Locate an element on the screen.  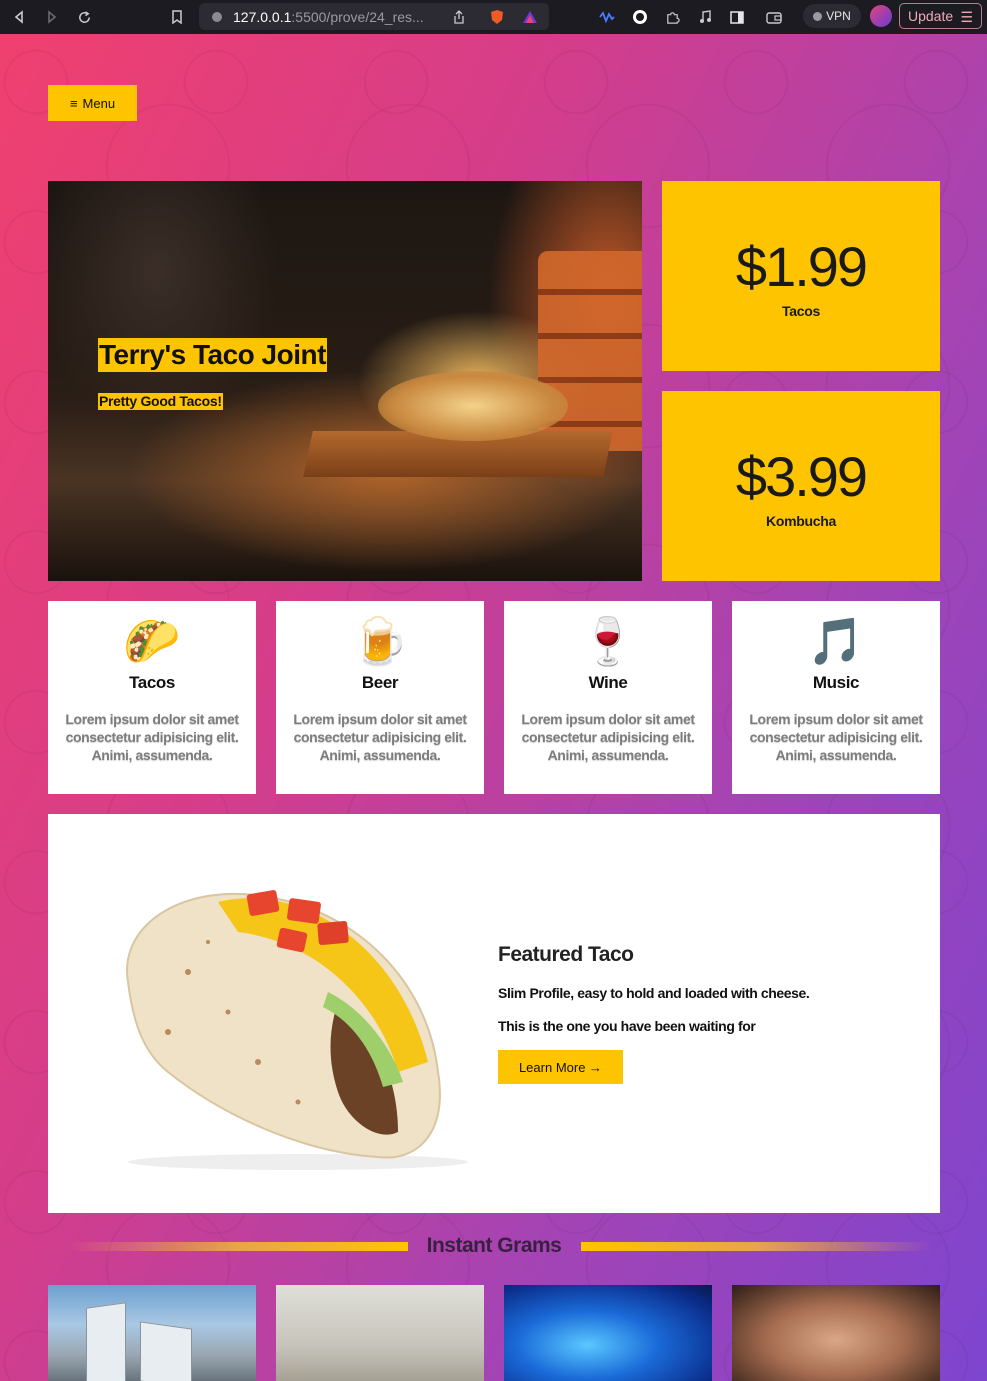
menu-button: ≡ Menu is located at coordinates (92, 103).